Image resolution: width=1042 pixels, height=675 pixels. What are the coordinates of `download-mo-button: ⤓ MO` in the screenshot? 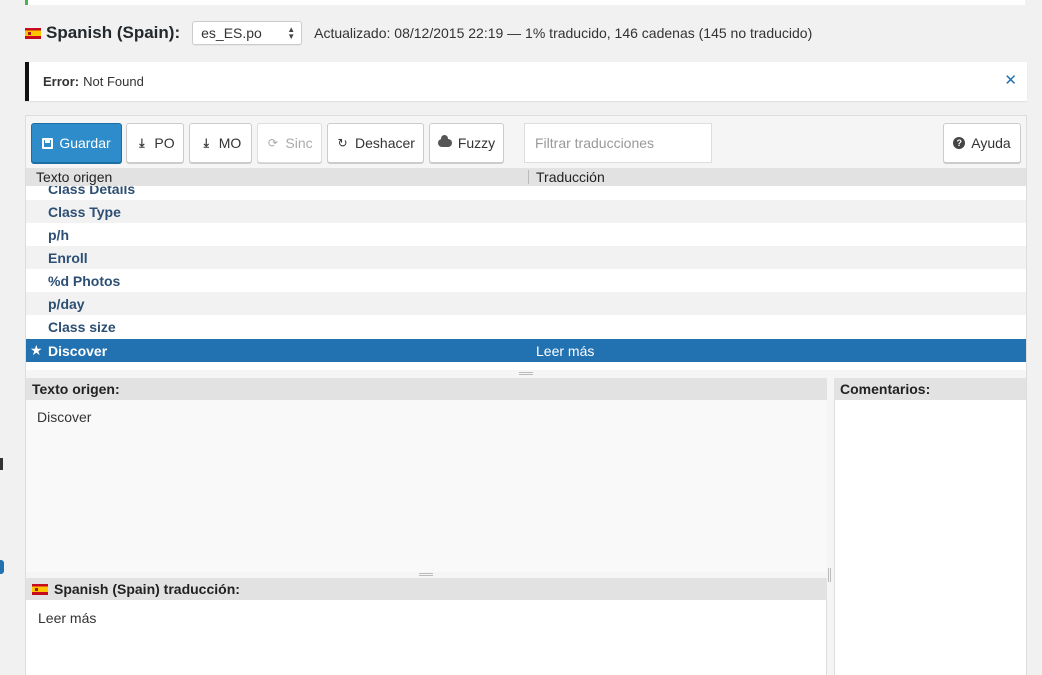 It's located at (220, 143).